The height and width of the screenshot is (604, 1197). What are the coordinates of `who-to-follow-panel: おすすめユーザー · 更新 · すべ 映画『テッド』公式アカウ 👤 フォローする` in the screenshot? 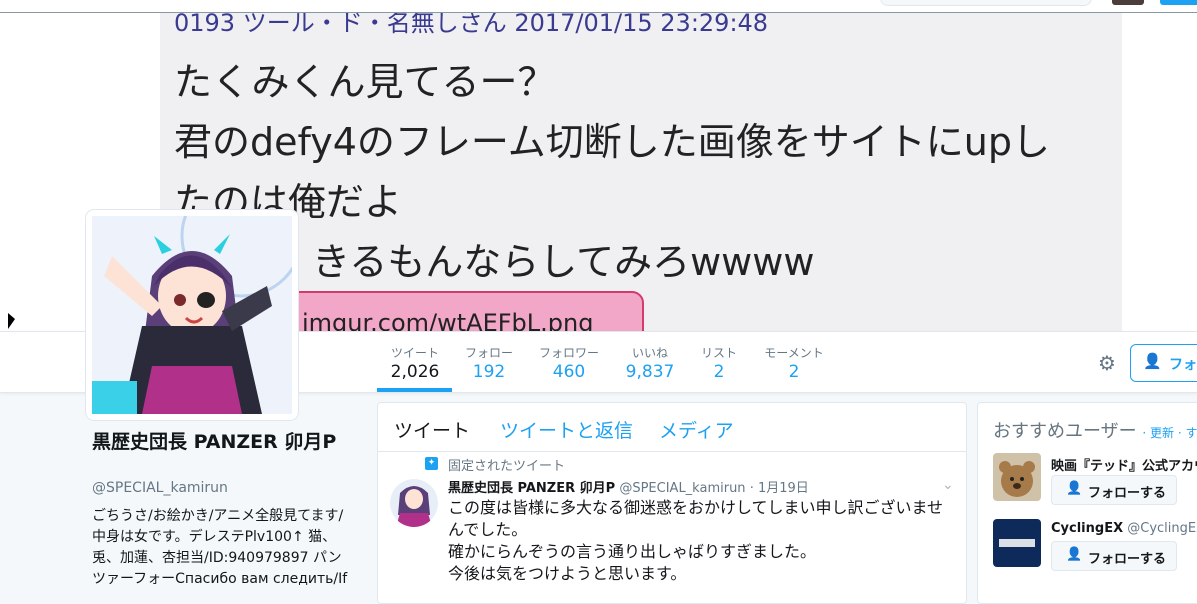 It's located at (1087, 503).